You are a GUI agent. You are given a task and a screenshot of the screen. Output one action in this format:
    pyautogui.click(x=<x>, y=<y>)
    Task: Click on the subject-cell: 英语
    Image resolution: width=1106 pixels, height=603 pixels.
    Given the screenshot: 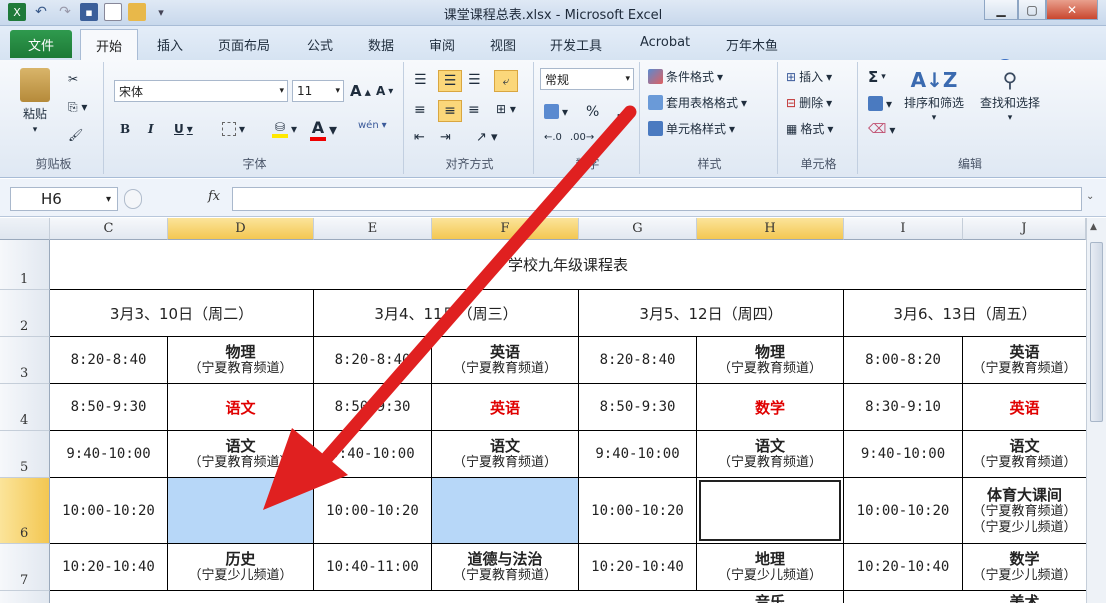 What is the action you would take?
    pyautogui.click(x=1024, y=407)
    